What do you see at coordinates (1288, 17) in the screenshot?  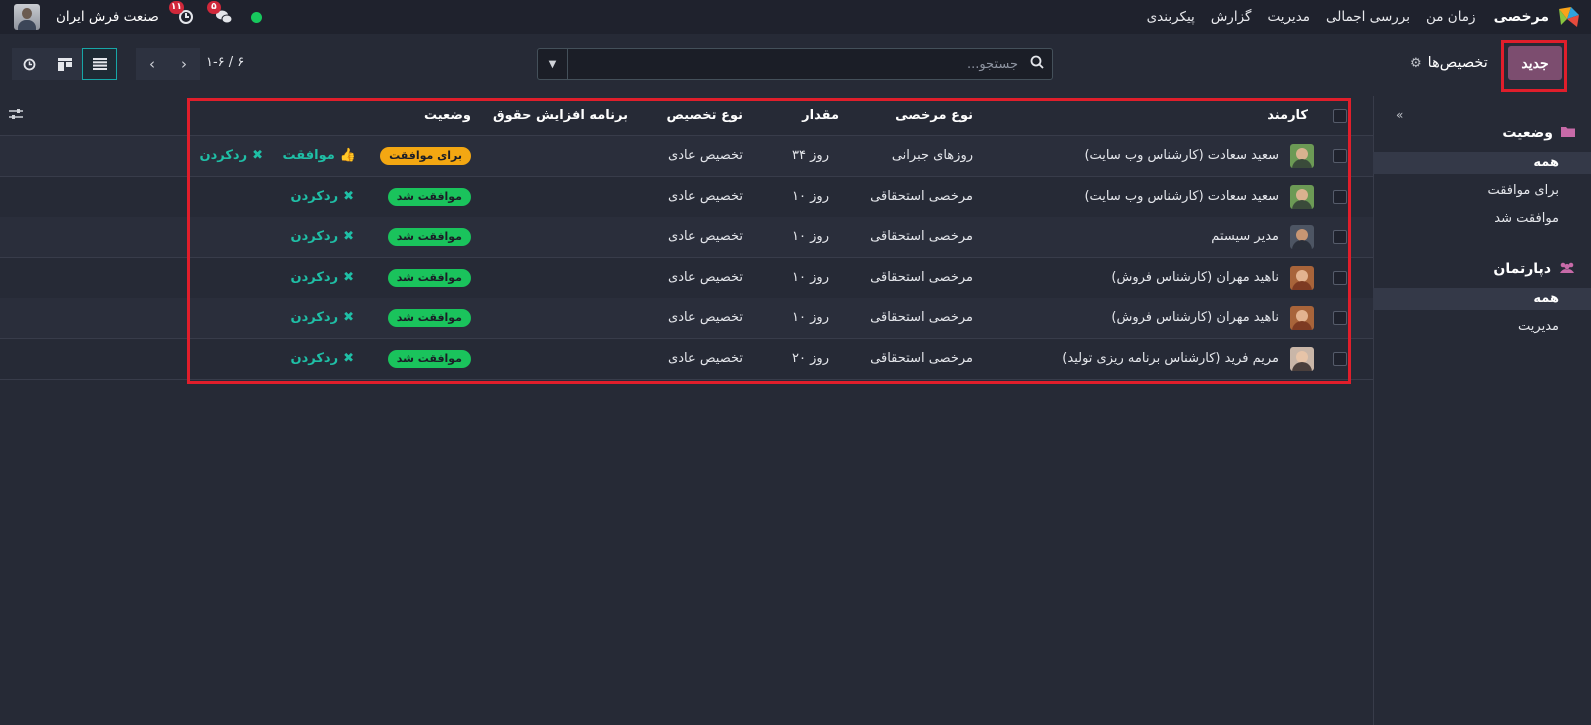 I see `menu-item-management: مدیریت` at bounding box center [1288, 17].